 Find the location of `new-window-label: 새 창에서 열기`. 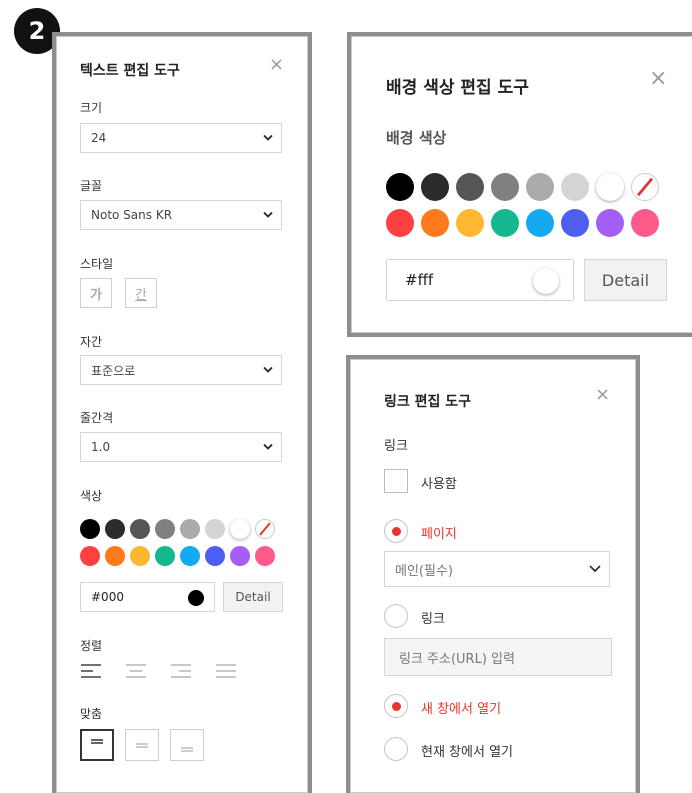

new-window-label: 새 창에서 열기 is located at coordinates (461, 709).